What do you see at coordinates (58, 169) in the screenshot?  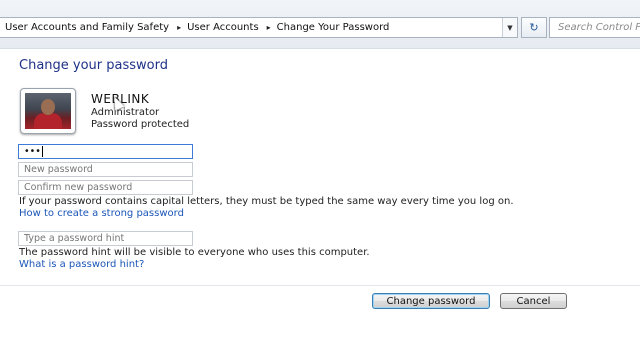 I see `new-password-placeholder: New password` at bounding box center [58, 169].